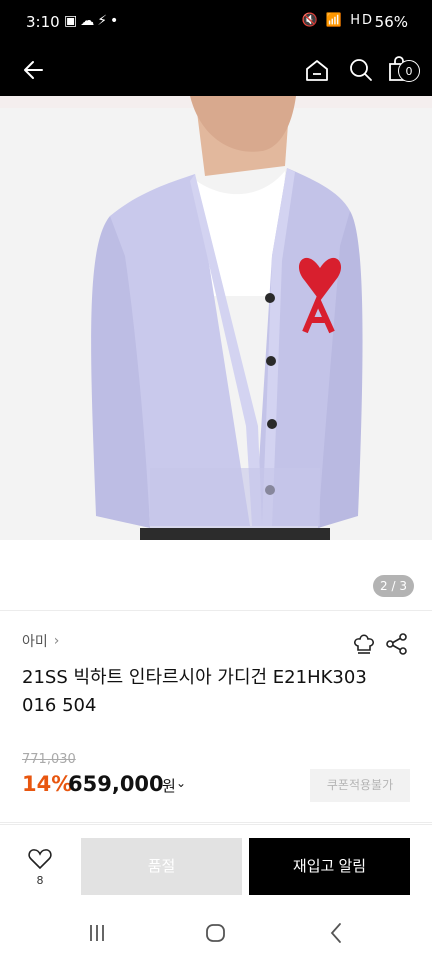 This screenshot has height=960, width=432. Describe the element at coordinates (337, 20) in the screenshot. I see `system-icons: 🔇 📶 HD` at that location.